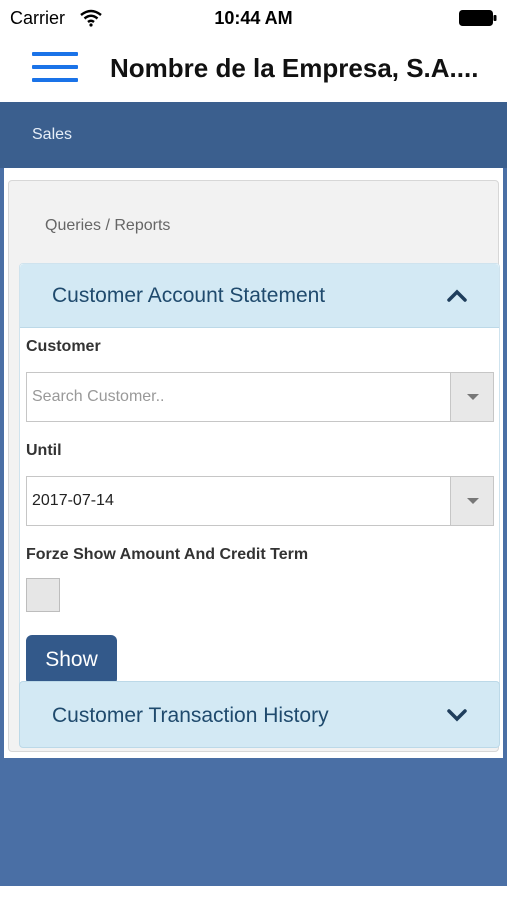 The image size is (507, 900). Describe the element at coordinates (457, 295) in the screenshot. I see `chevron-up-icon` at that location.